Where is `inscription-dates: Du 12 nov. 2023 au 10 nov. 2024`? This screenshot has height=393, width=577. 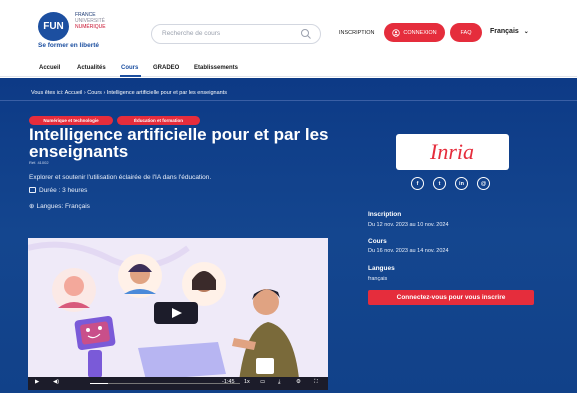
inscription-dates: Du 12 nov. 2023 au 10 nov. 2024 is located at coordinates (408, 225).